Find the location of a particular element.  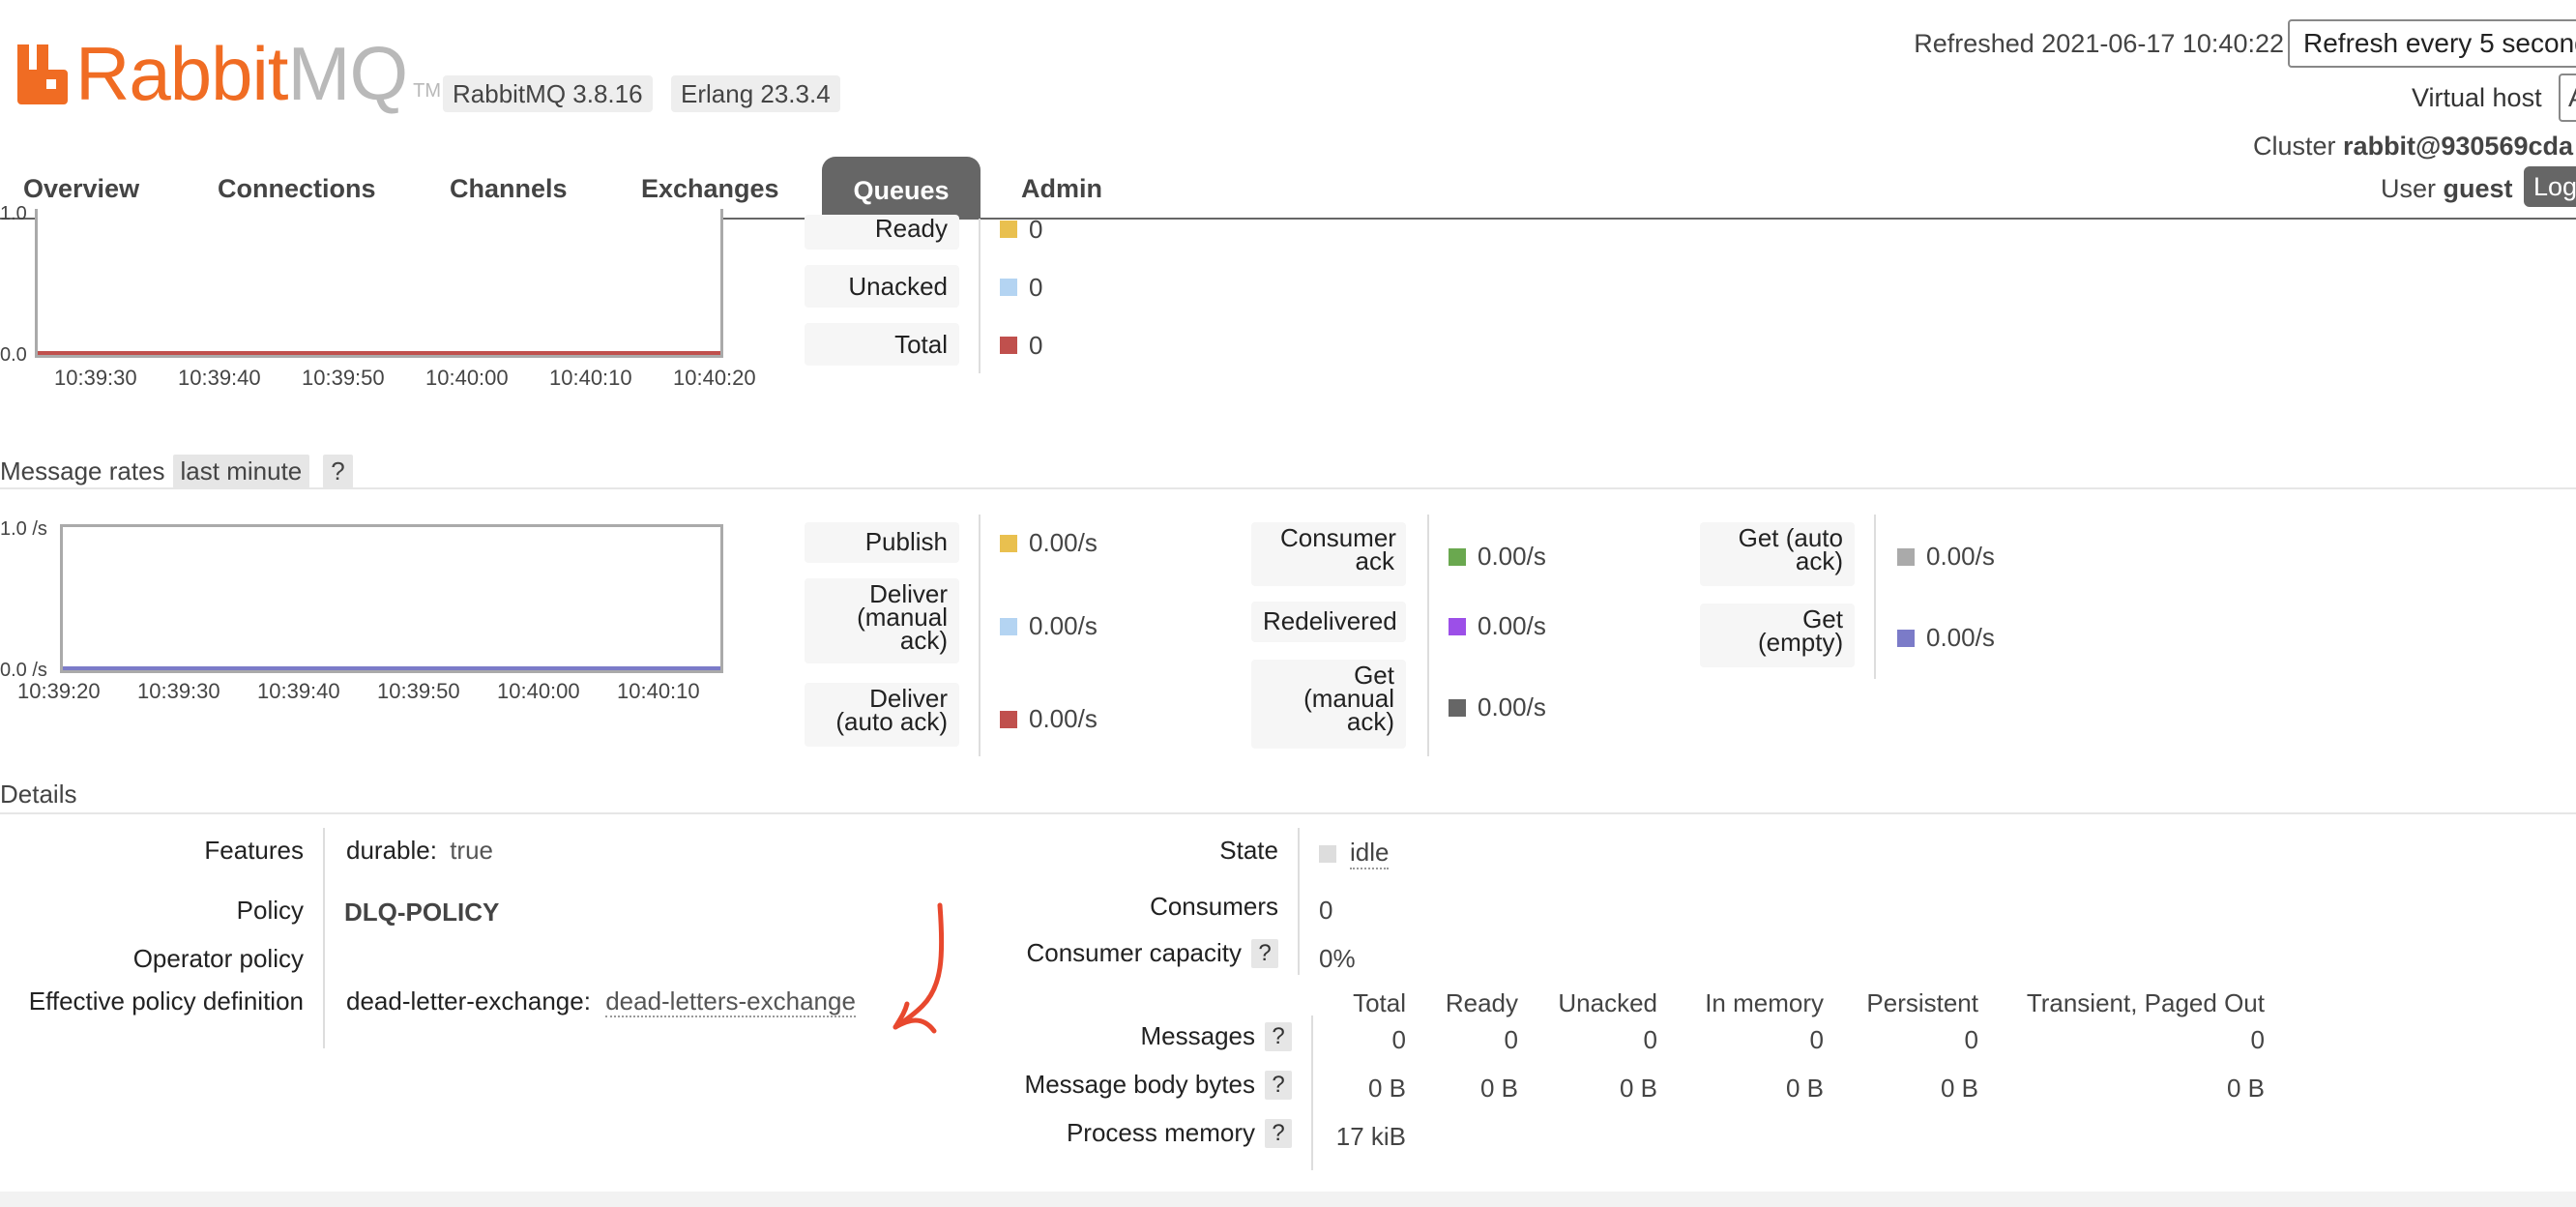

get-auto-rate: 0.00/s is located at coordinates (1960, 557).